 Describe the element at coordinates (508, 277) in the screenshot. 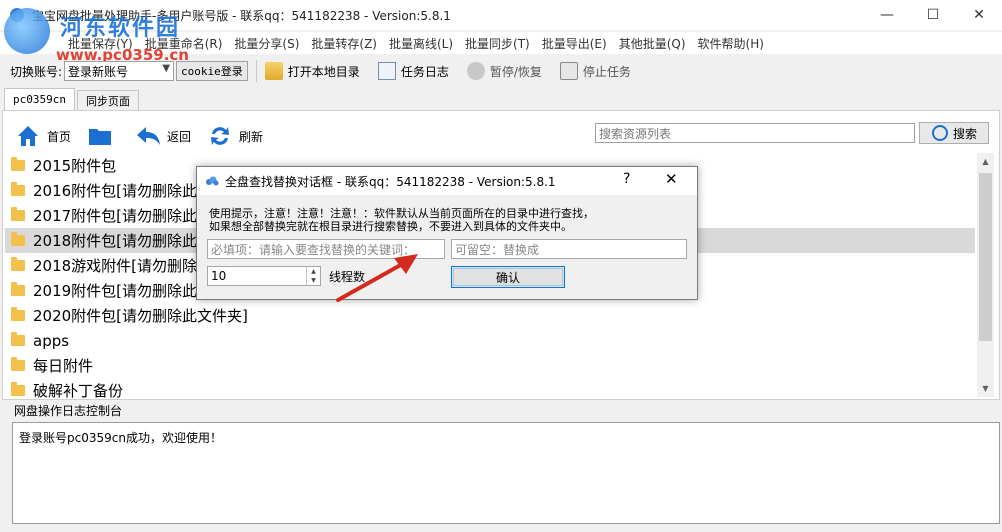

I see `confirm-button: 确认` at that location.